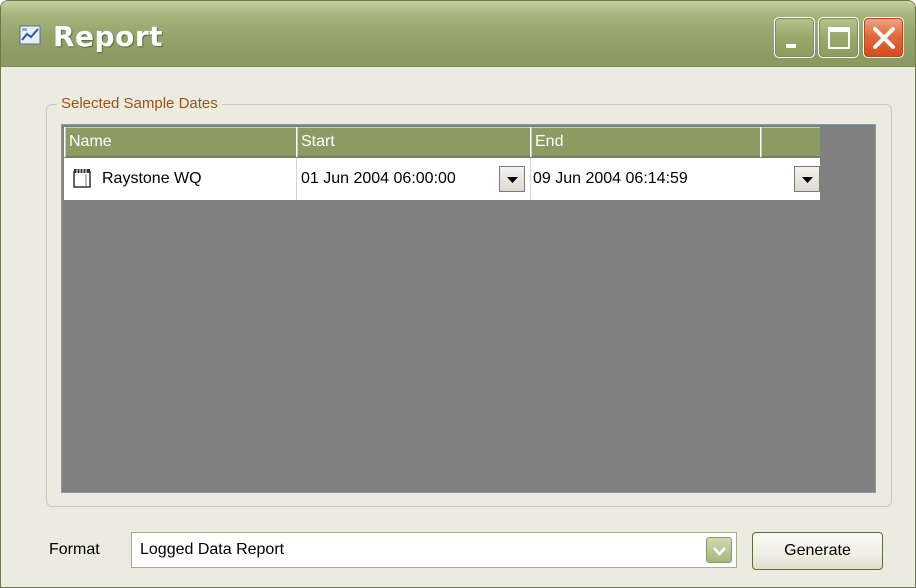  Describe the element at coordinates (413, 142) in the screenshot. I see `column-header-start: Start` at that location.